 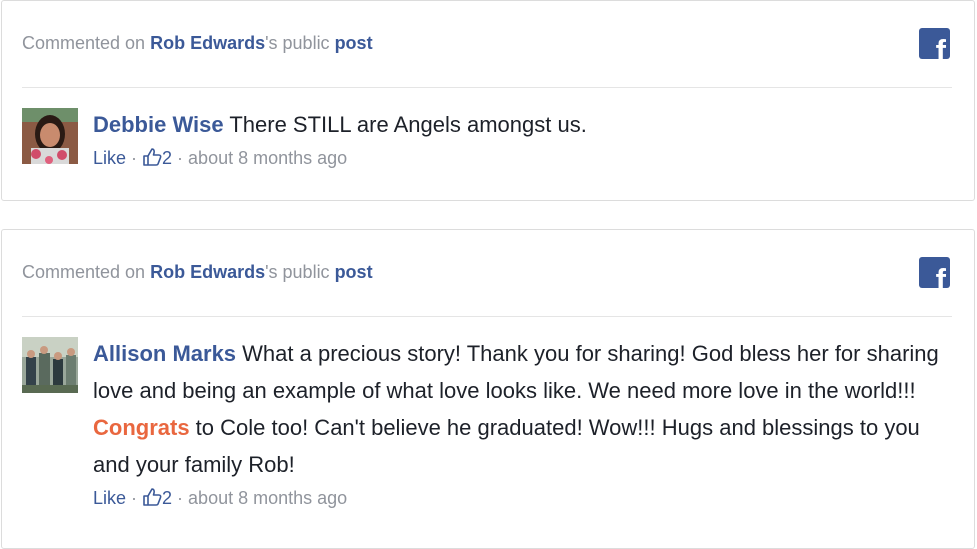 What do you see at coordinates (405, 124) in the screenshot?
I see `comment-text: There STILL are Angels amongst us.` at bounding box center [405, 124].